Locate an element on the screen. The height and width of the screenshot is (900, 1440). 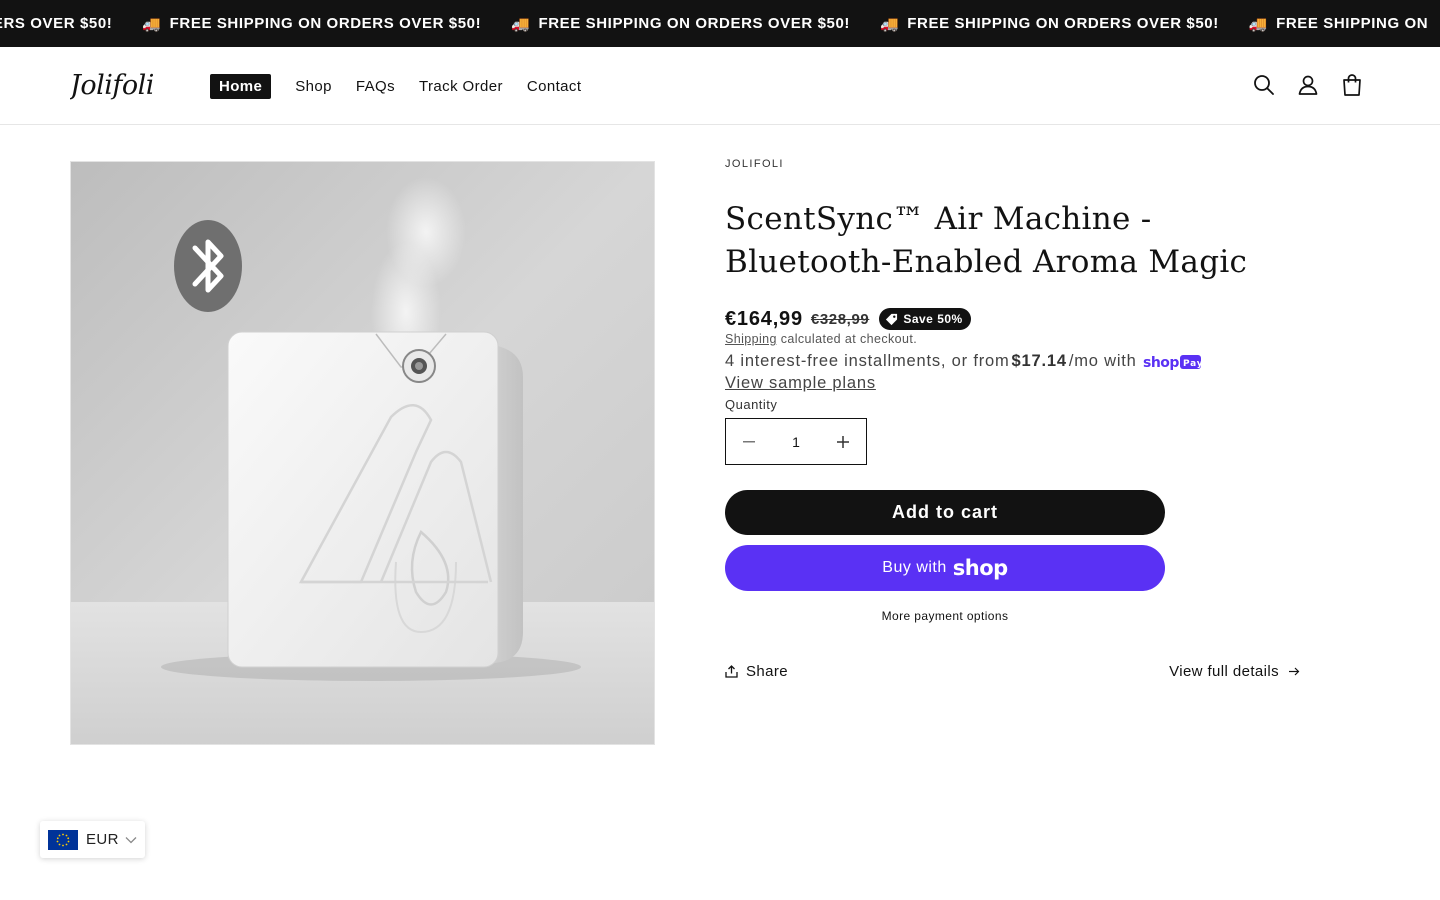
price-row: €164,99 €328,99 Save 50% is located at coordinates (1025, 319).